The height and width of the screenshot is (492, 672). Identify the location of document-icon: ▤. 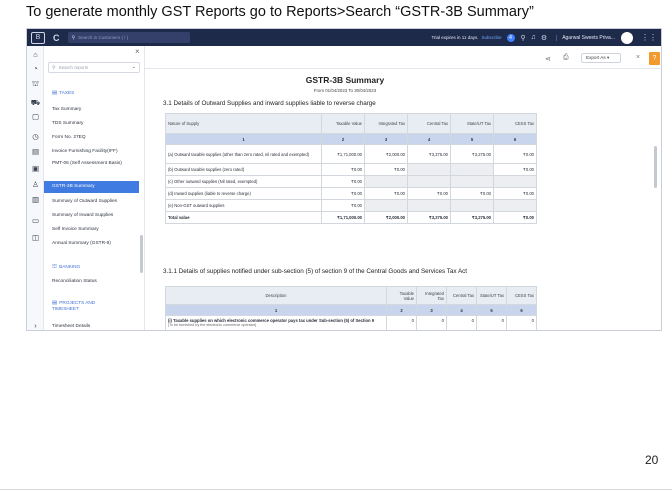
(35, 151).